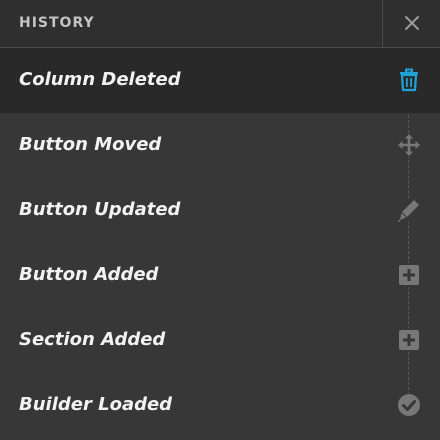  I want to click on history-item-label: Section Added, so click(92, 339).